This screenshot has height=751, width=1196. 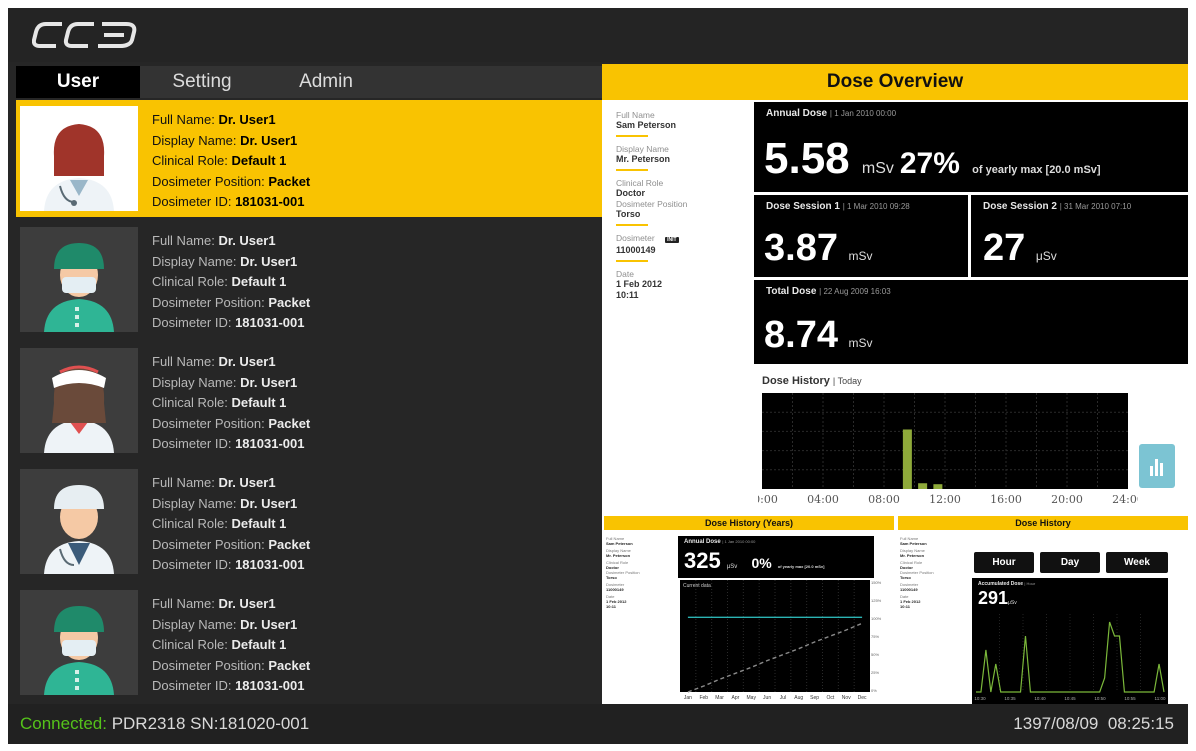 What do you see at coordinates (194, 322) in the screenshot?
I see `dosimeter-id-label: Dosimeter ID:` at bounding box center [194, 322].